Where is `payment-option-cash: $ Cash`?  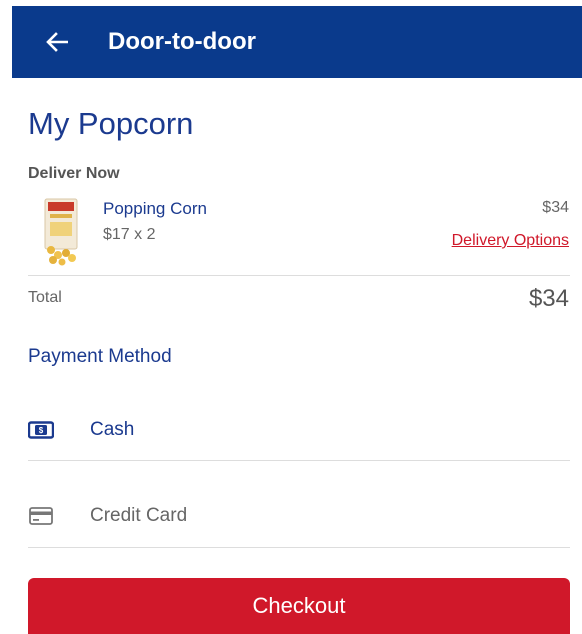
payment-option-cash: $ Cash is located at coordinates (299, 430).